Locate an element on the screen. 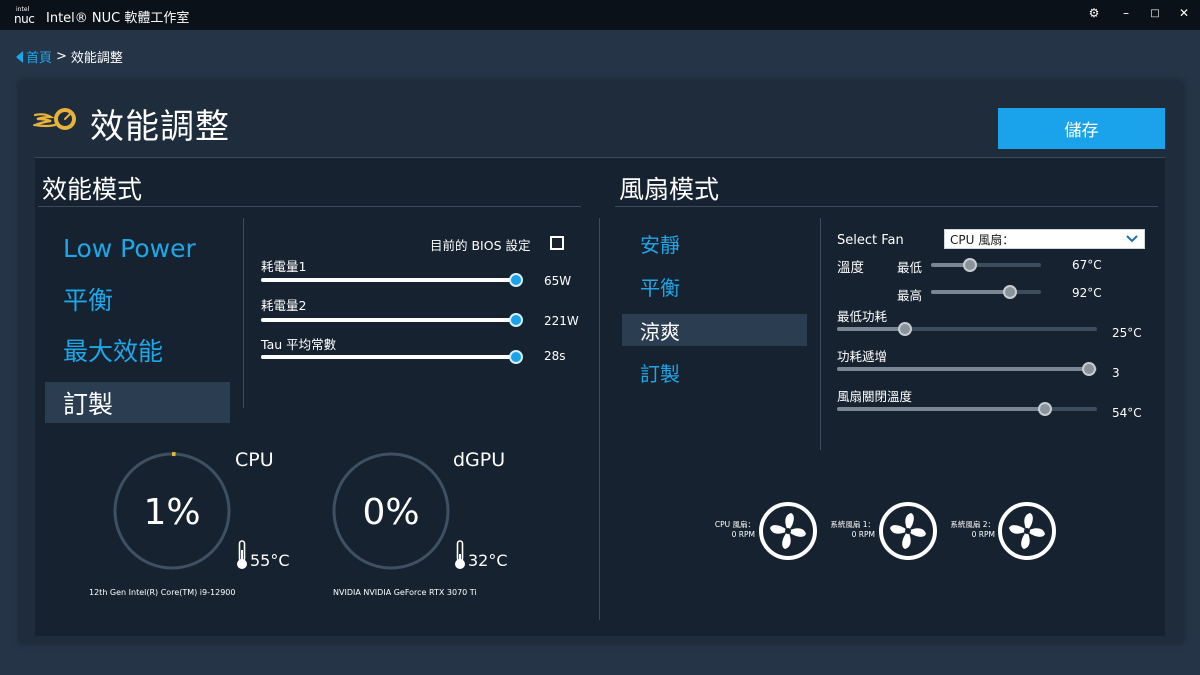 The height and width of the screenshot is (675, 1200). min-power-slider is located at coordinates (967, 329).